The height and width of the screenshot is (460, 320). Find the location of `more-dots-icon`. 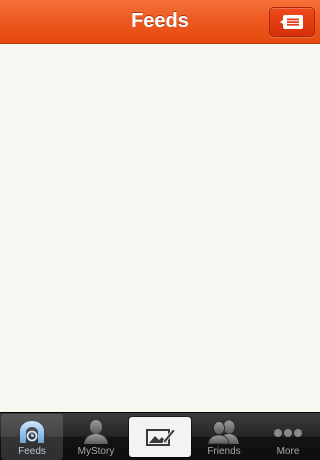

more-dots-icon is located at coordinates (288, 433).